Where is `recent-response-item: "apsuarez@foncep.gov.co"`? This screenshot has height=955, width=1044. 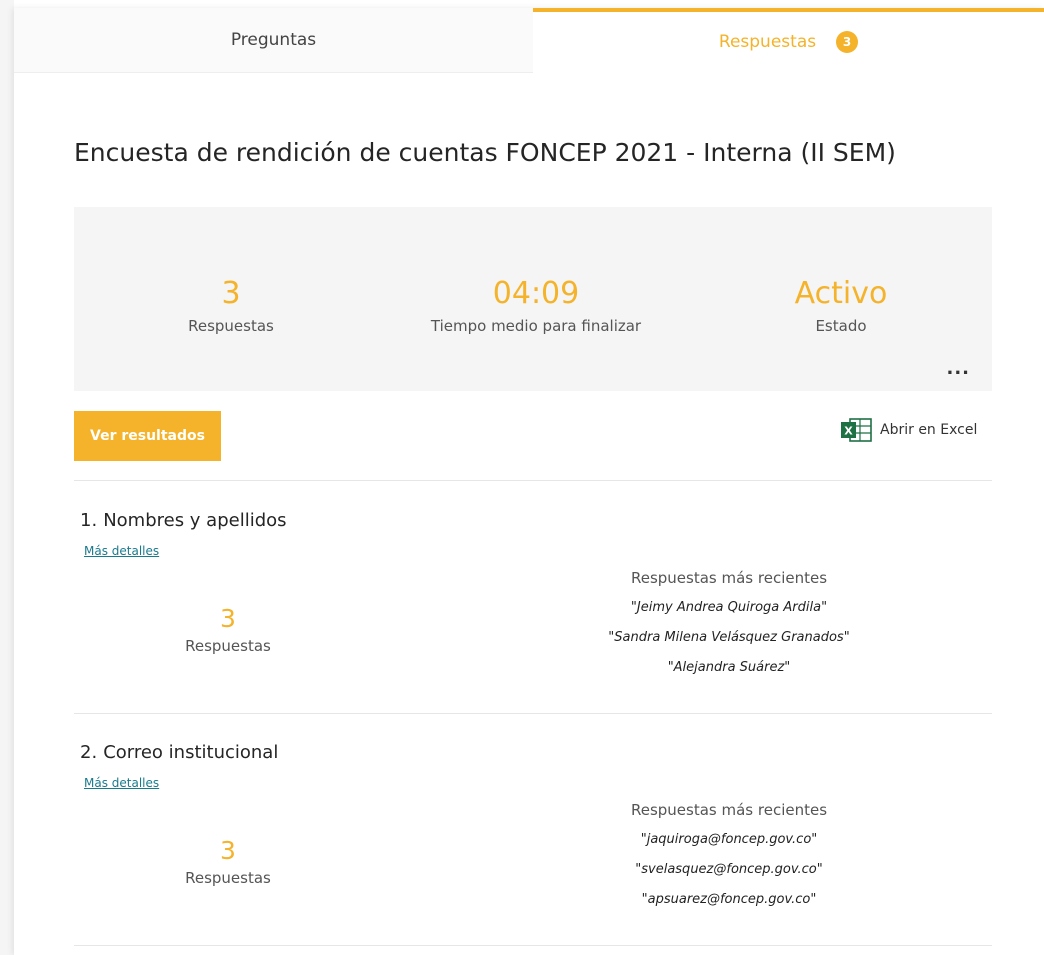
recent-response-item: "apsuarez@foncep.gov.co" is located at coordinates (729, 899).